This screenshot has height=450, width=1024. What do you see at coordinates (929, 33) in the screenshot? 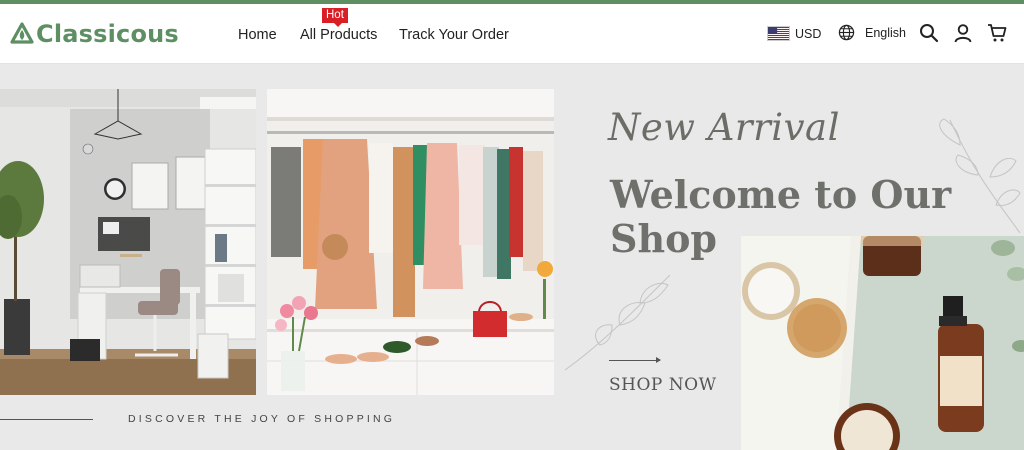
I see `search-icon` at bounding box center [929, 33].